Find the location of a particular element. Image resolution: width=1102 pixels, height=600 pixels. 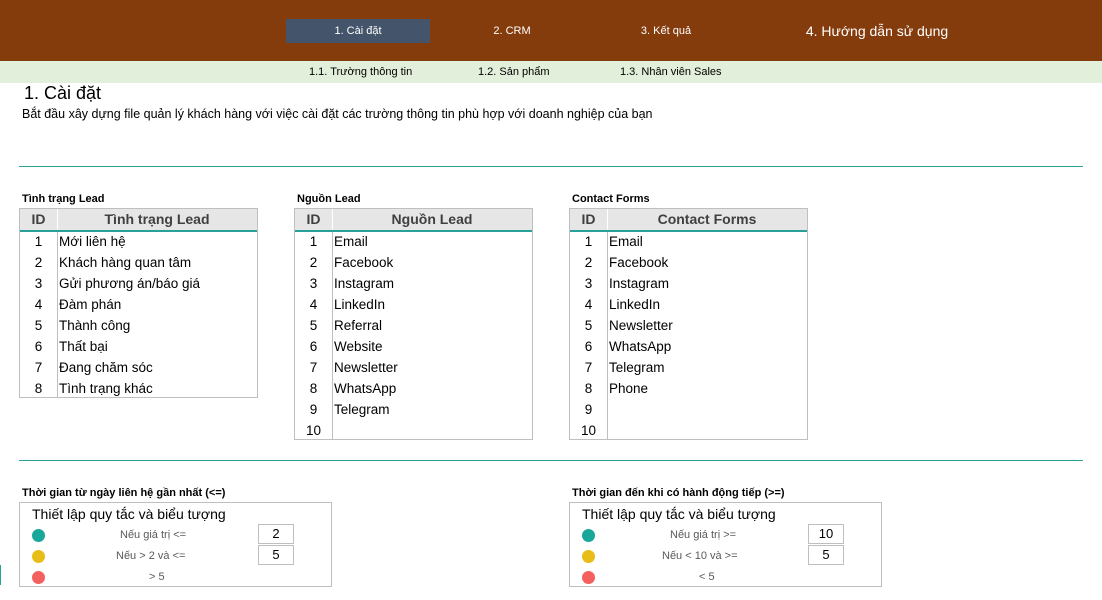

table-header: ID Tình trạng Lead is located at coordinates (138, 220).